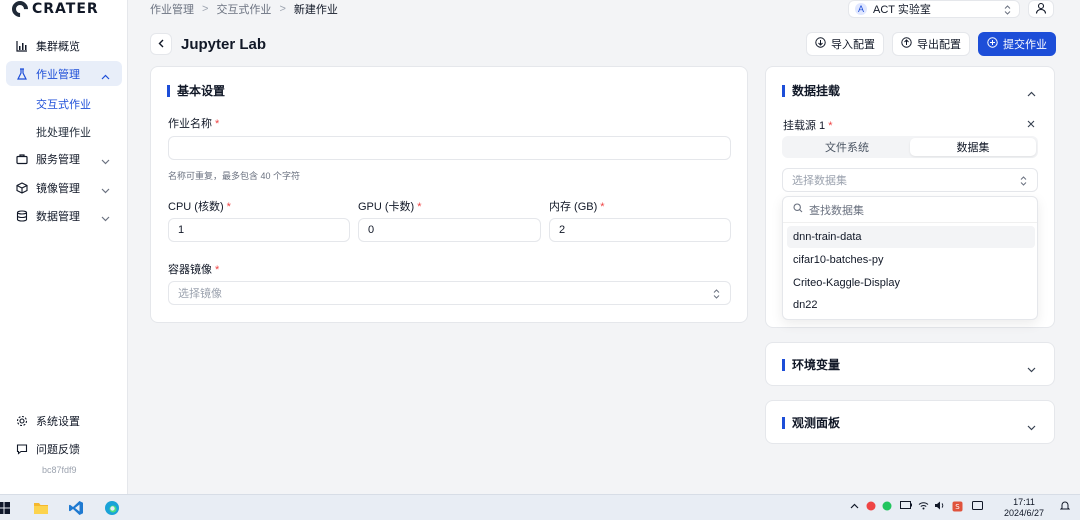 This screenshot has height=520, width=1080. What do you see at coordinates (449, 293) in the screenshot?
I see `image-select: 选择镜像` at bounding box center [449, 293].